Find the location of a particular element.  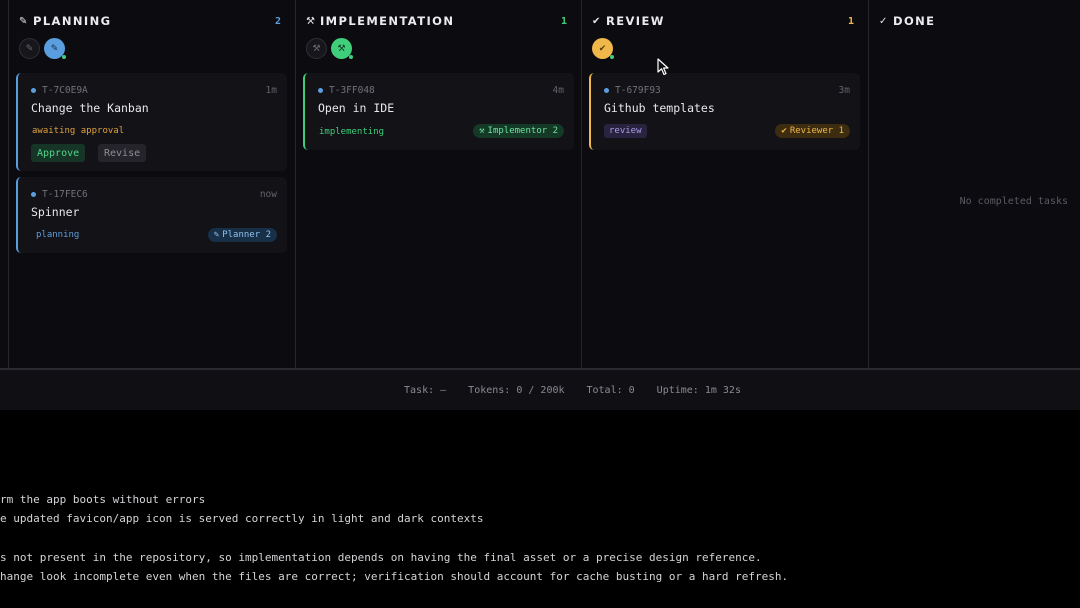

mouse-cursor-icon is located at coordinates (663, 67).